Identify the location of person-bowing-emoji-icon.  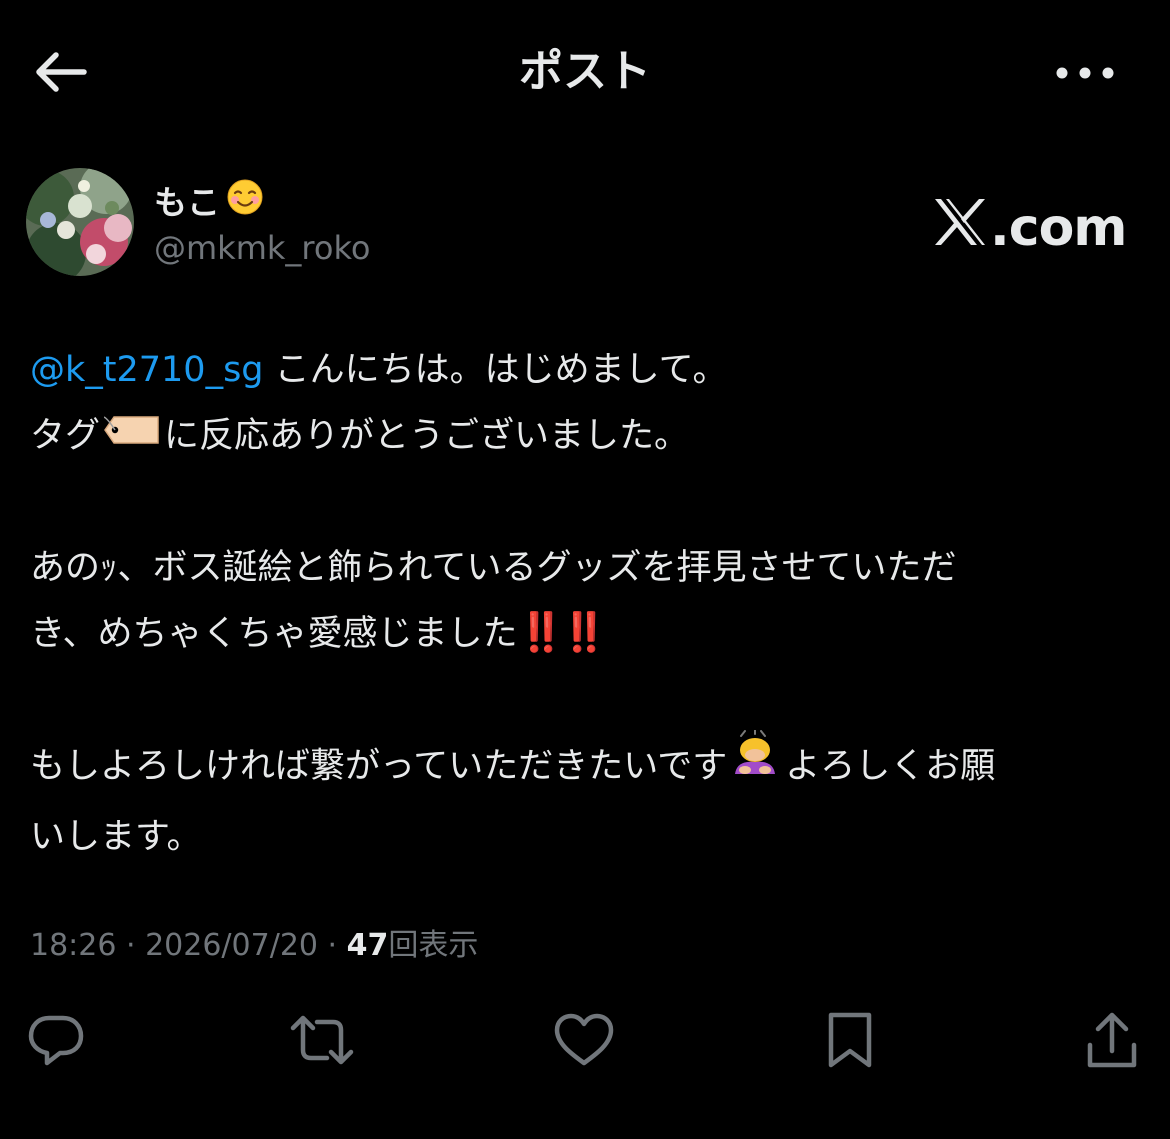
(755, 763).